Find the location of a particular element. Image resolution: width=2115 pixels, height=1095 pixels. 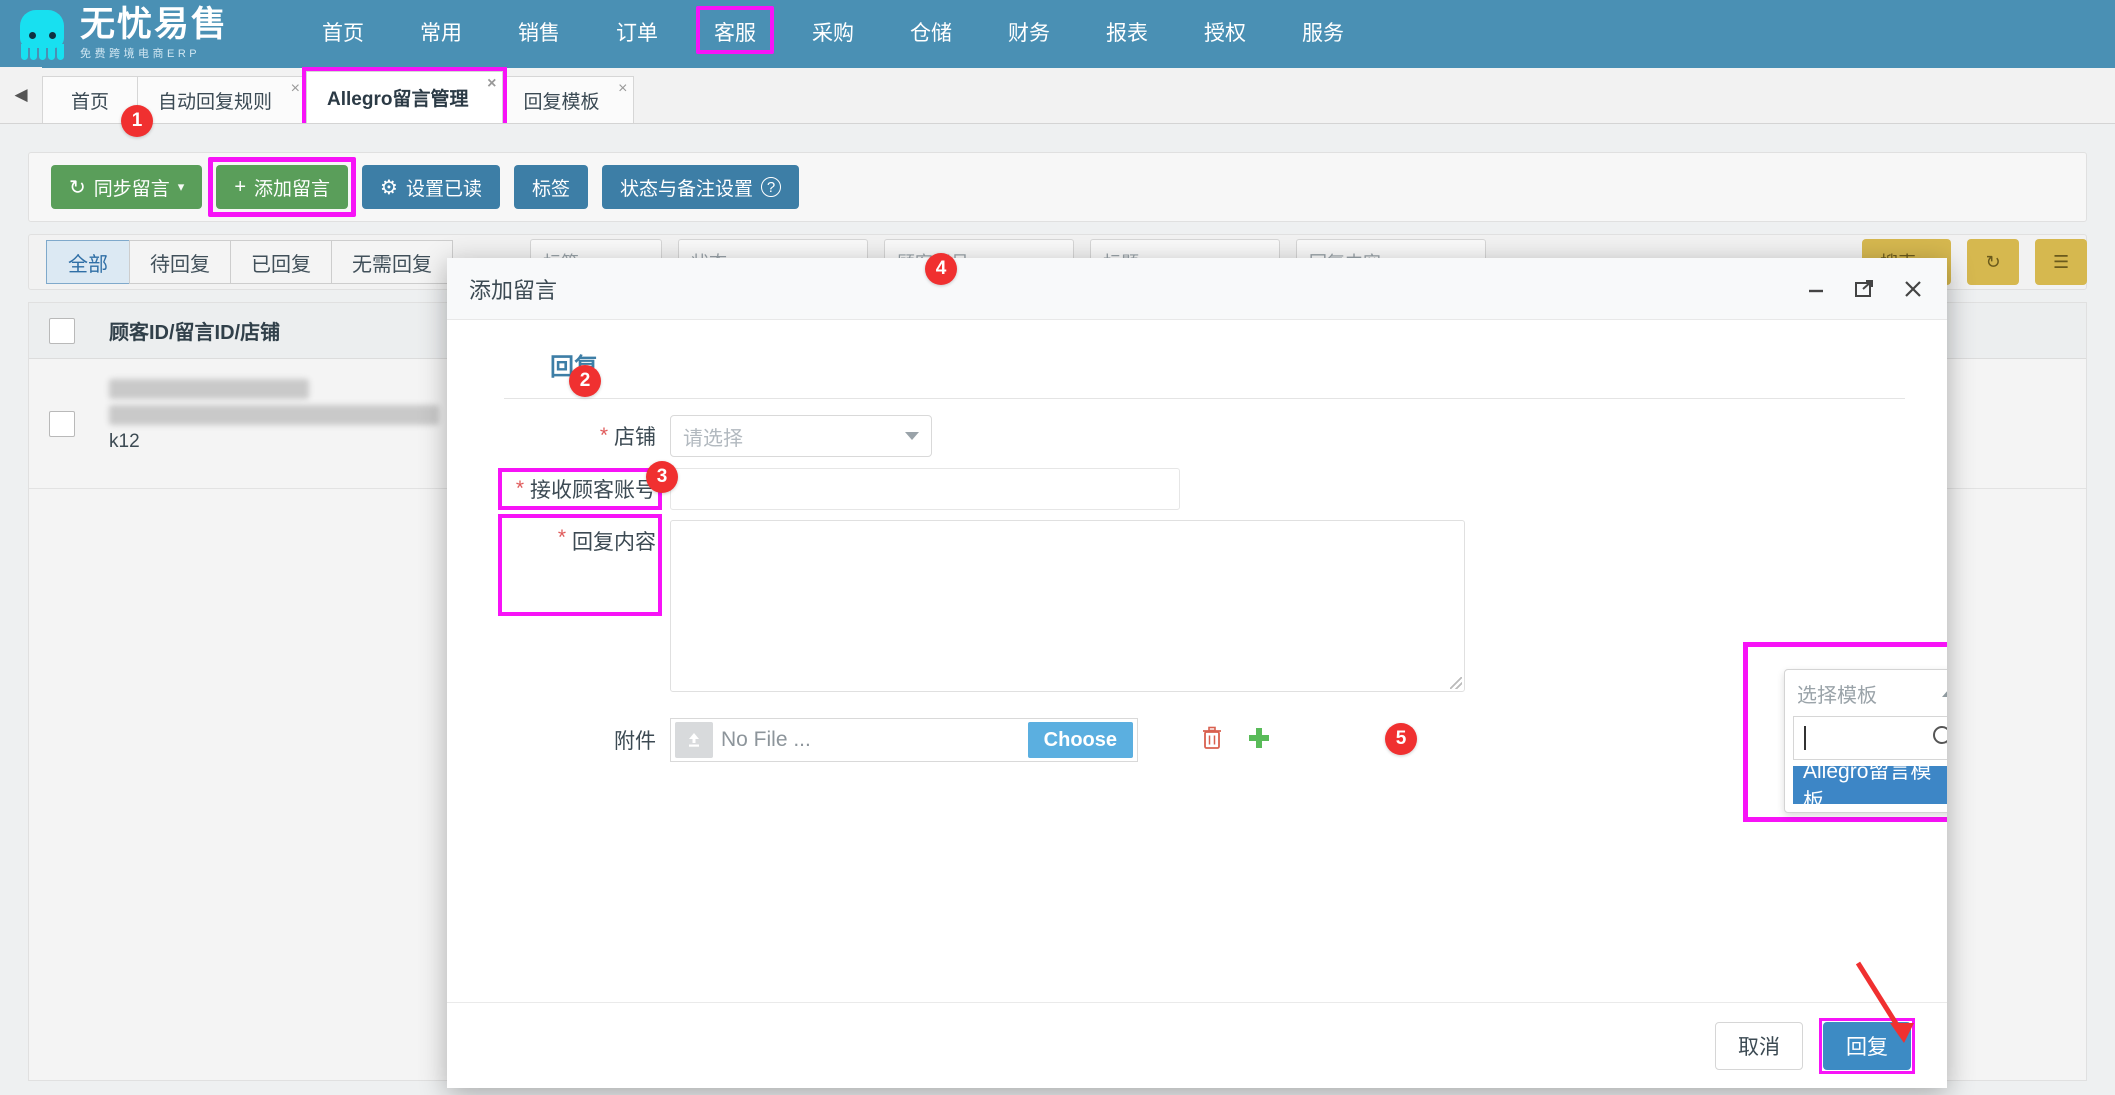

search-icon is located at coordinates (1940, 735).